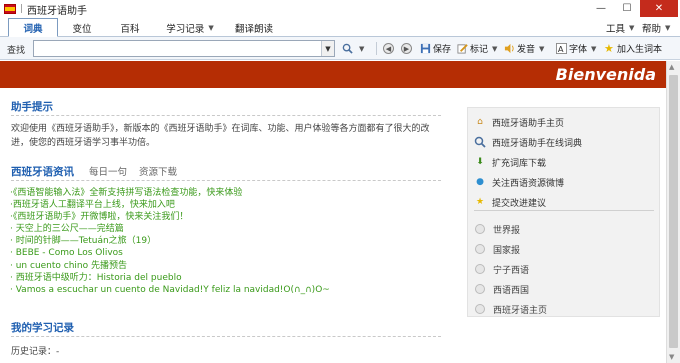  What do you see at coordinates (671, 67) in the screenshot?
I see `scroll-up-icon: ▲` at bounding box center [671, 67].